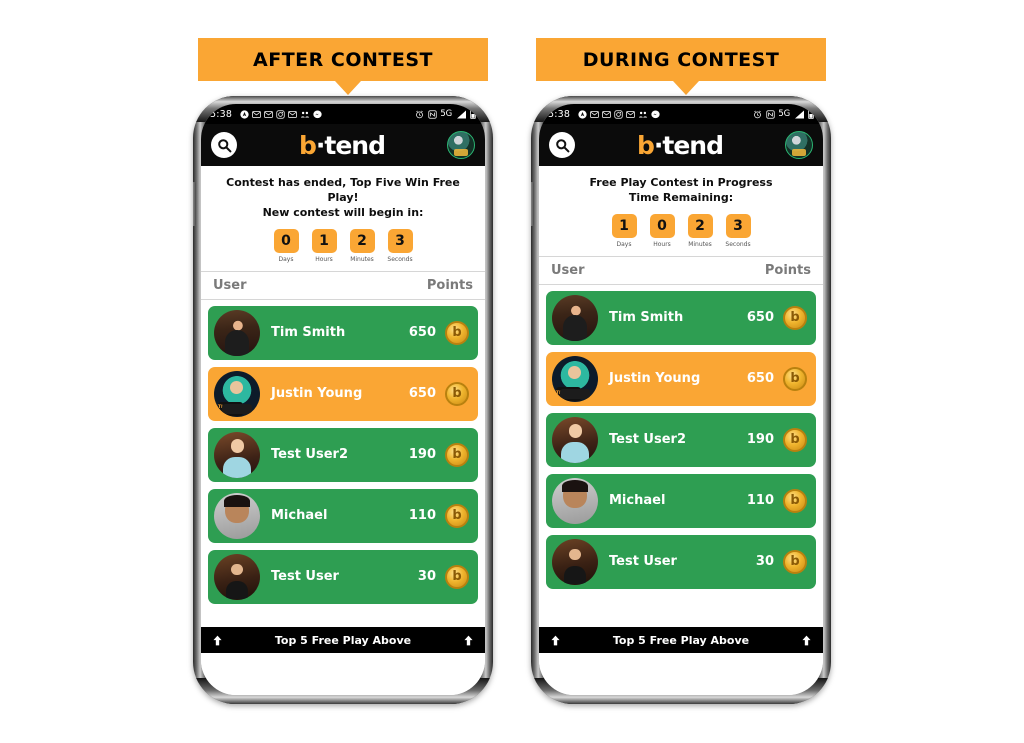 The image size is (1024, 743). What do you see at coordinates (681, 197) in the screenshot?
I see `contest-subline: Time Remaining:` at bounding box center [681, 197].